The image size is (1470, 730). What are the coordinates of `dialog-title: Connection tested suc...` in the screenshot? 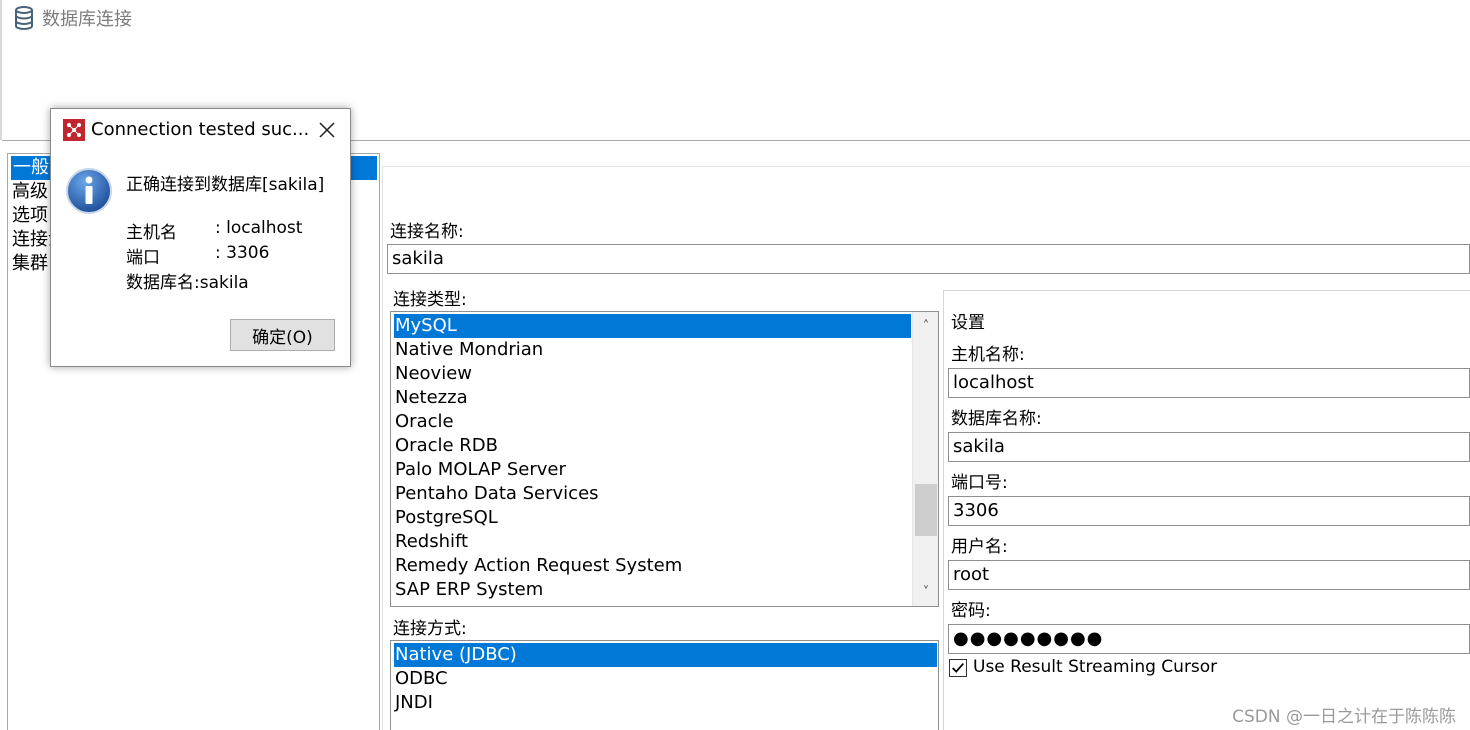 It's located at (200, 129).